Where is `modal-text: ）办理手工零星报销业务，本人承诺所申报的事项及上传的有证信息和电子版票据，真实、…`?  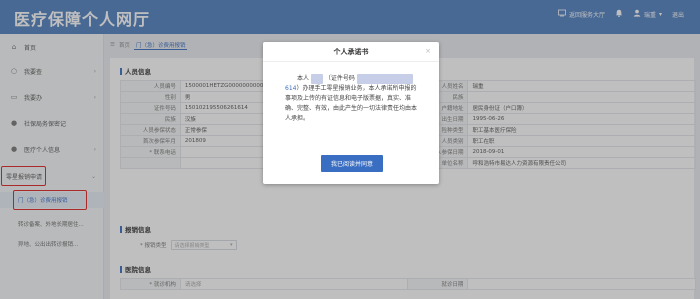
modal-text: ）办理手工零星报销业务，本人承诺所申报的事项及上传的有证信息和电子版票据，真实、… is located at coordinates (351, 103).